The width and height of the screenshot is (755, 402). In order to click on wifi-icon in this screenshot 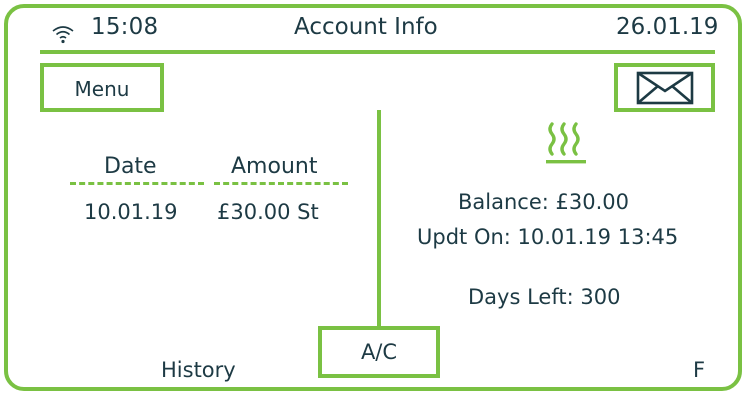, I will do `click(63, 35)`.